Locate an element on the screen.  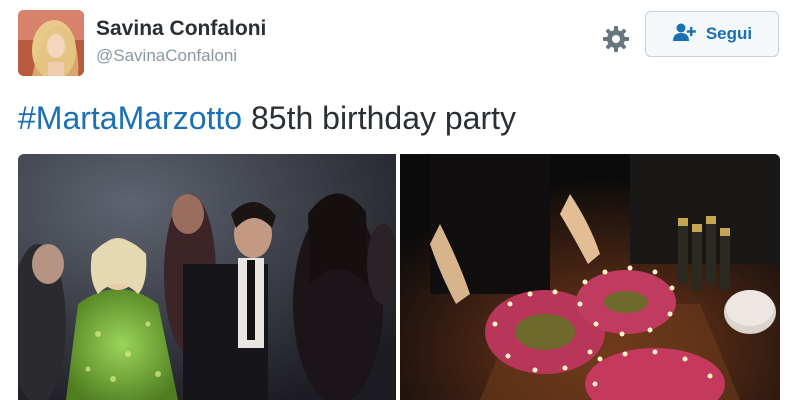
display-name: Savina Confaloni is located at coordinates (181, 29).